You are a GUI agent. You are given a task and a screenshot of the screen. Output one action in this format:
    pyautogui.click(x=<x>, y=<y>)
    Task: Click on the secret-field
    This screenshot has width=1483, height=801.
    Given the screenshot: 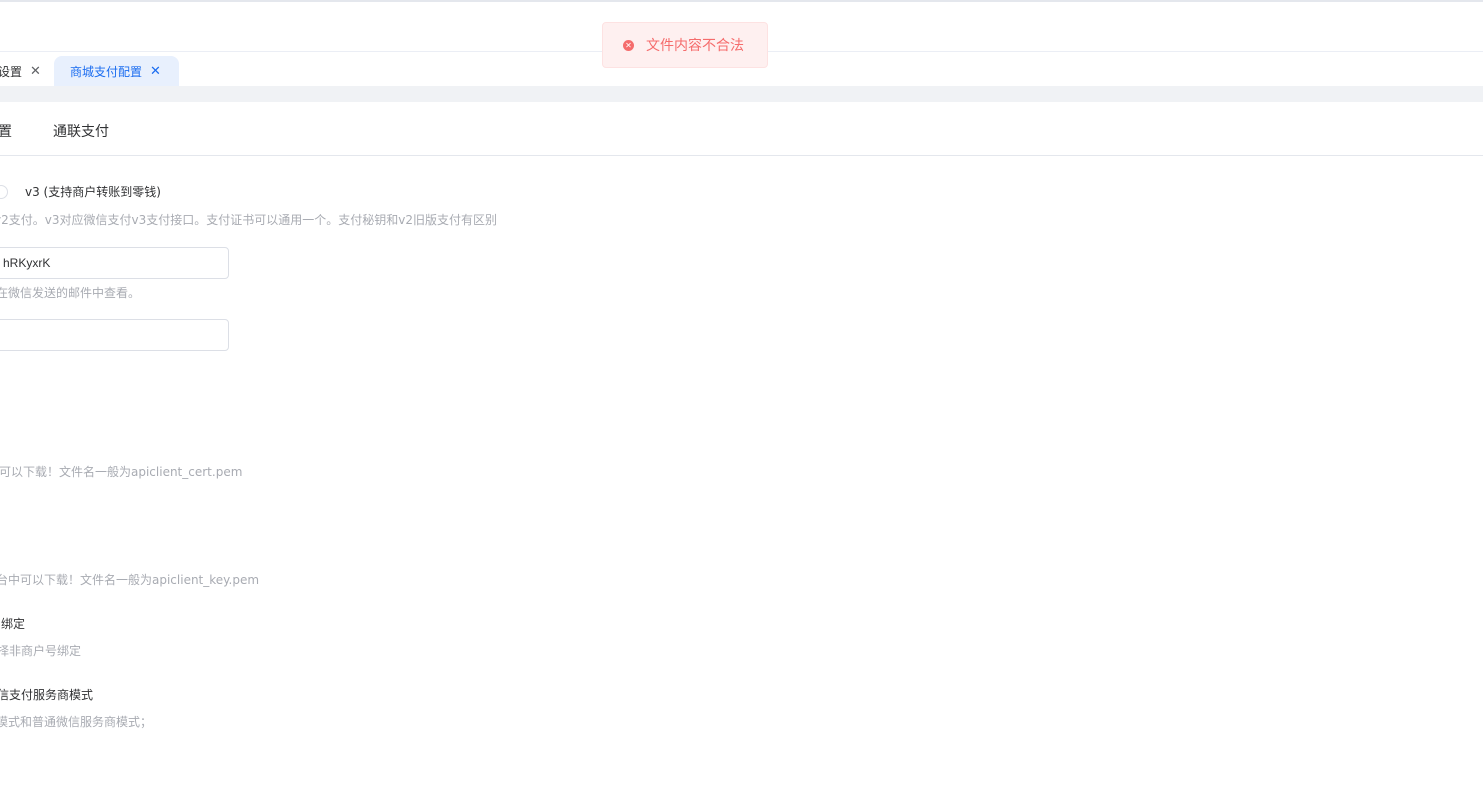 What is the action you would take?
    pyautogui.click(x=111, y=335)
    